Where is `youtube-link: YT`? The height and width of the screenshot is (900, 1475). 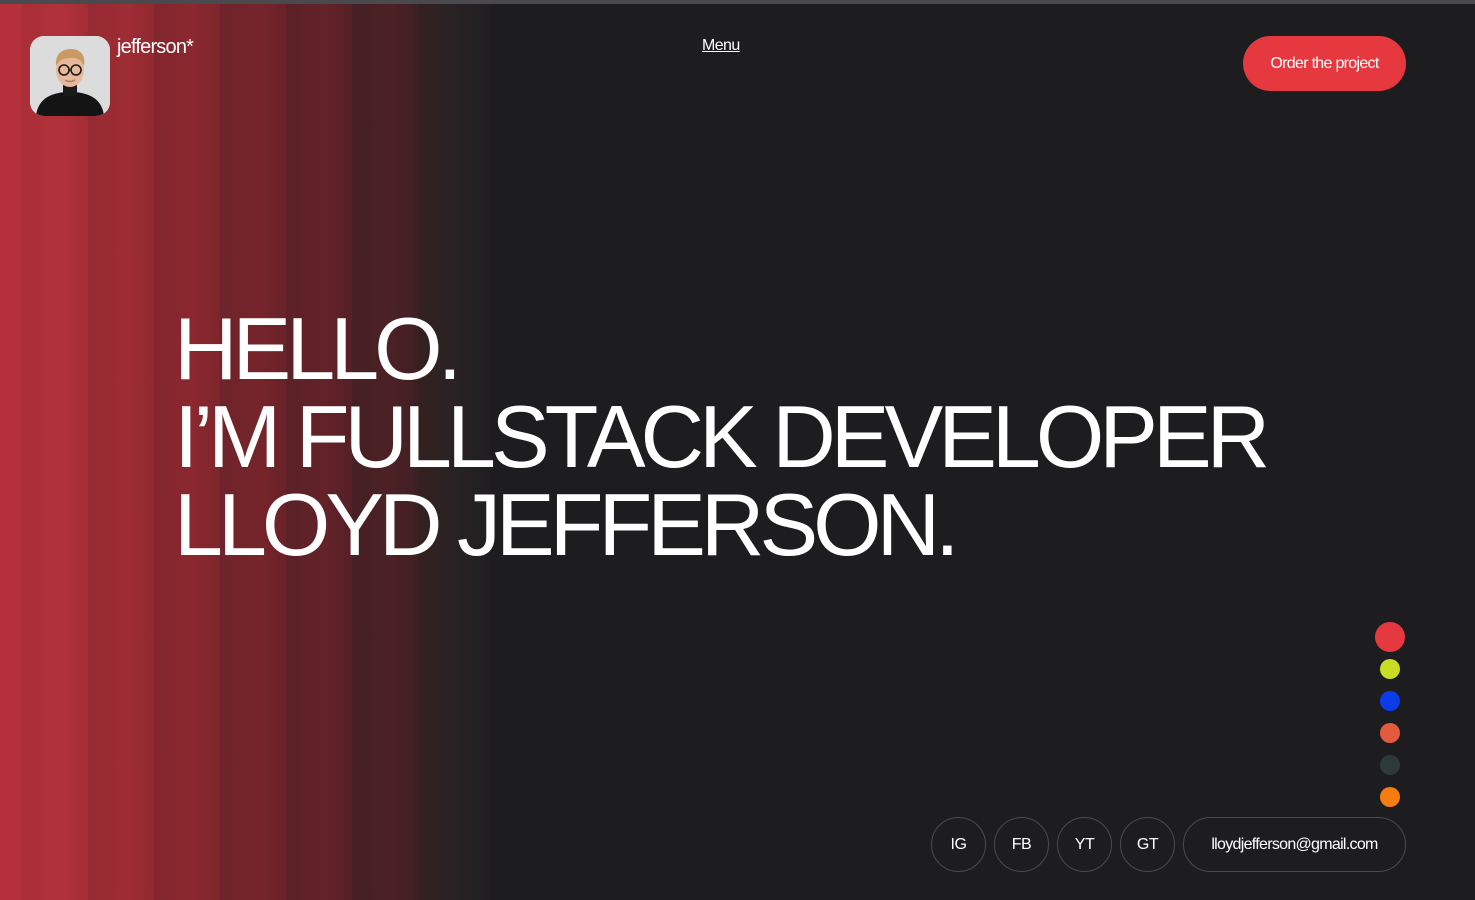
youtube-link: YT is located at coordinates (1084, 844).